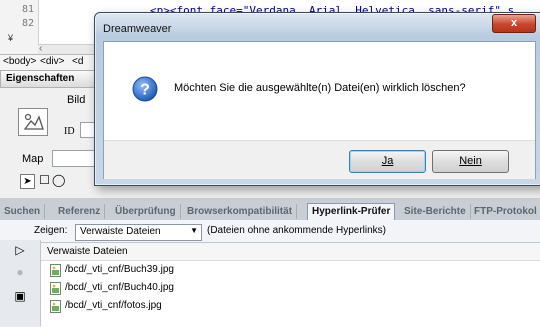  What do you see at coordinates (80, 211) in the screenshot?
I see `tab-referenz: Referenz` at bounding box center [80, 211].